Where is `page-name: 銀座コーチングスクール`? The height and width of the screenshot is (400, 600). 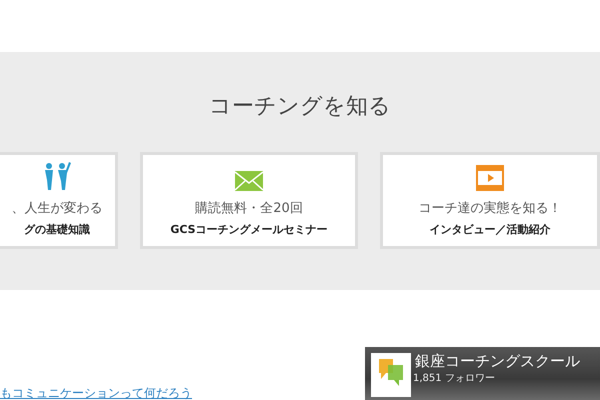 page-name: 銀座コーチングスクール is located at coordinates (497, 361).